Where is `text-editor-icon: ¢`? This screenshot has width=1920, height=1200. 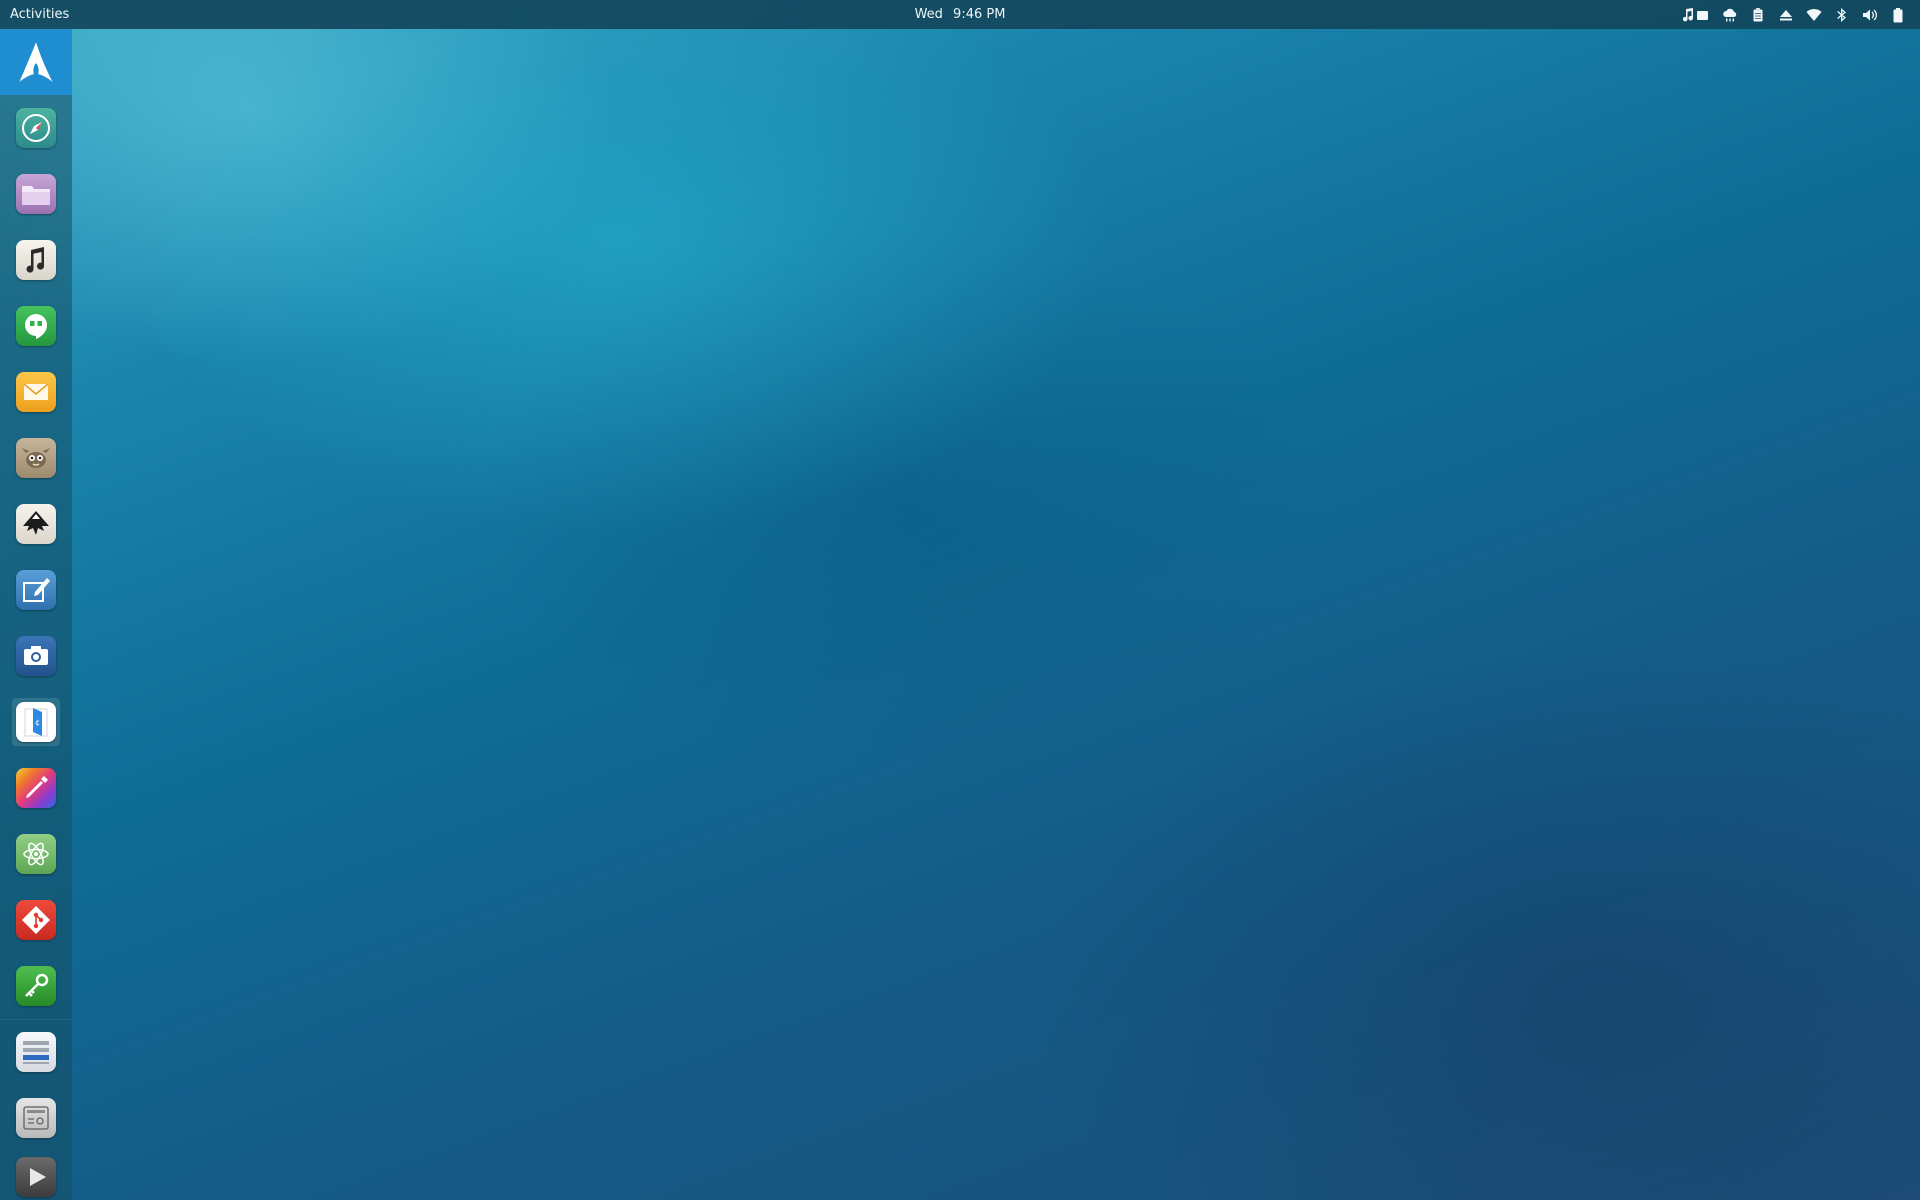
text-editor-icon: ¢ is located at coordinates (36, 722).